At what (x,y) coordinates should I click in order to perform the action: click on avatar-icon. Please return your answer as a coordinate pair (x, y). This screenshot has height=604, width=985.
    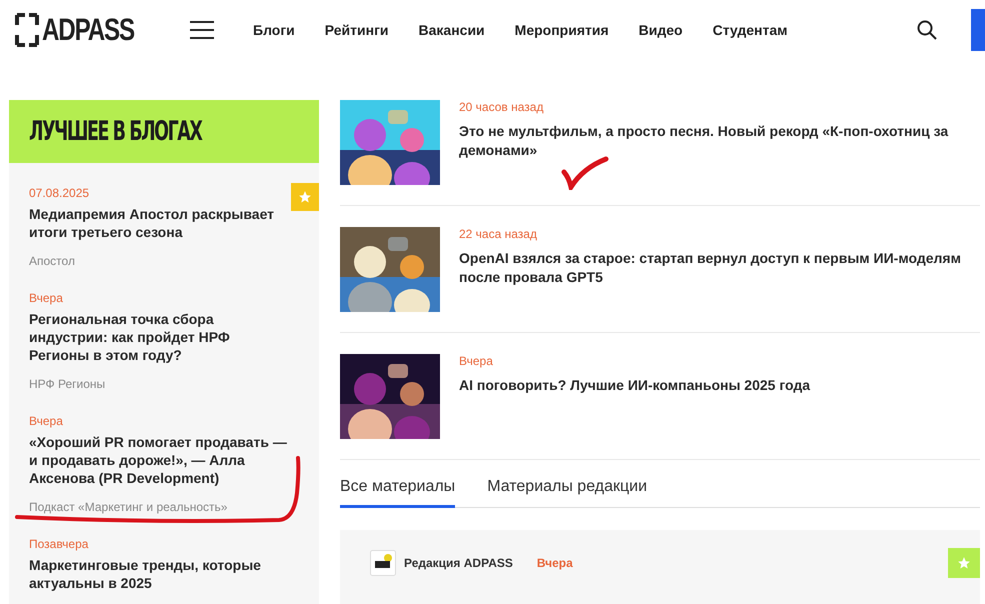
    Looking at the image, I should click on (383, 563).